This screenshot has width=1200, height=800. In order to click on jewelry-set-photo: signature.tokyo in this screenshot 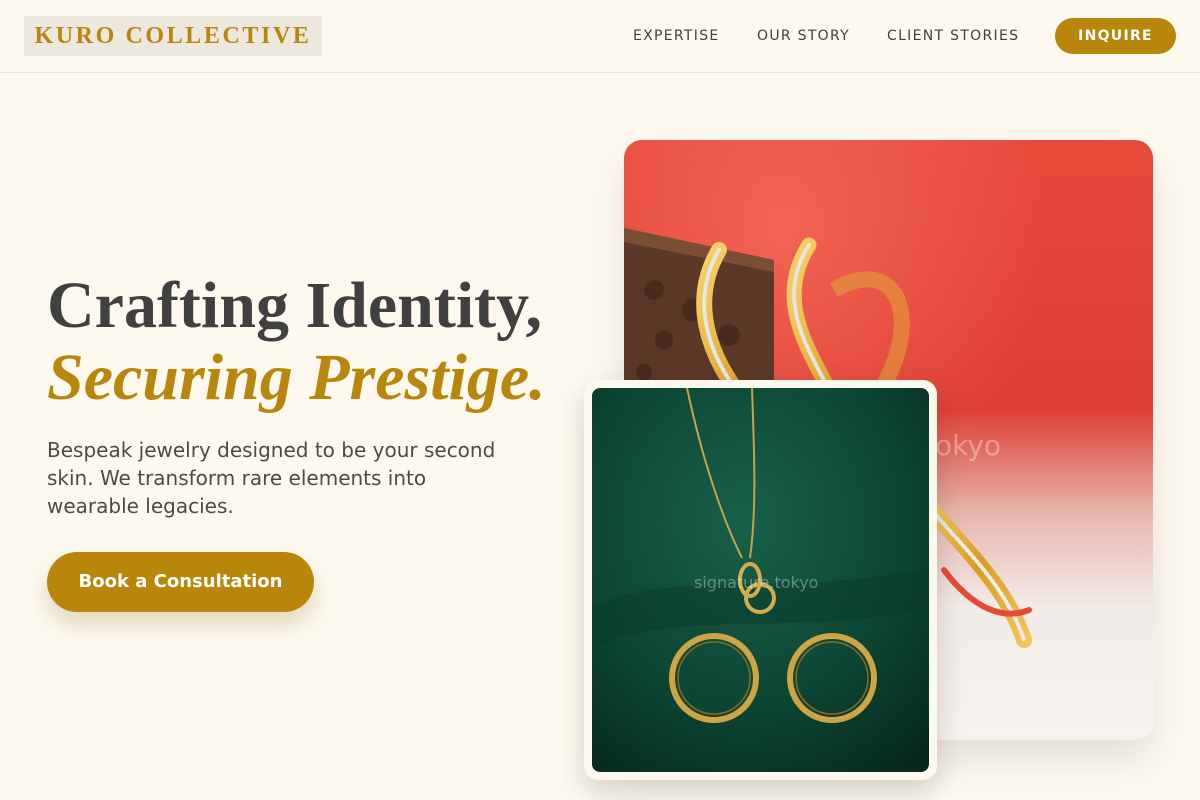, I will do `click(760, 580)`.